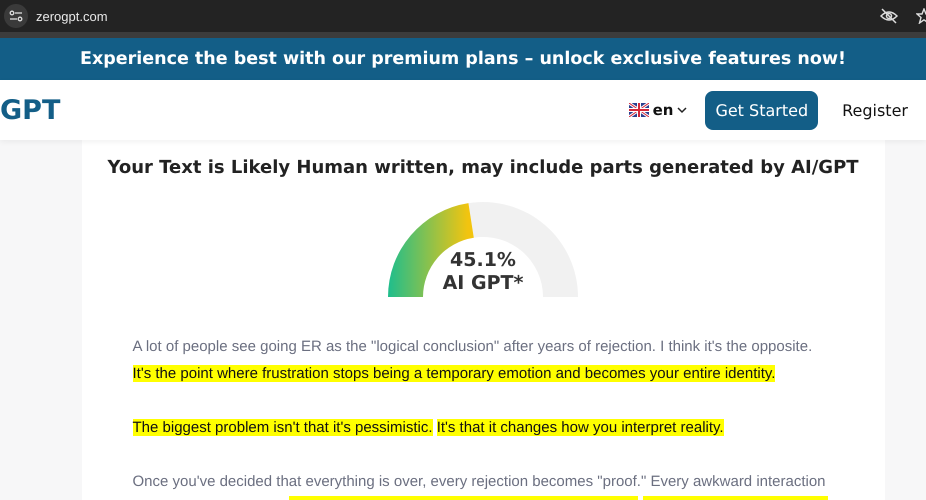  What do you see at coordinates (761, 110) in the screenshot?
I see `get-started-button: Get Started` at bounding box center [761, 110].